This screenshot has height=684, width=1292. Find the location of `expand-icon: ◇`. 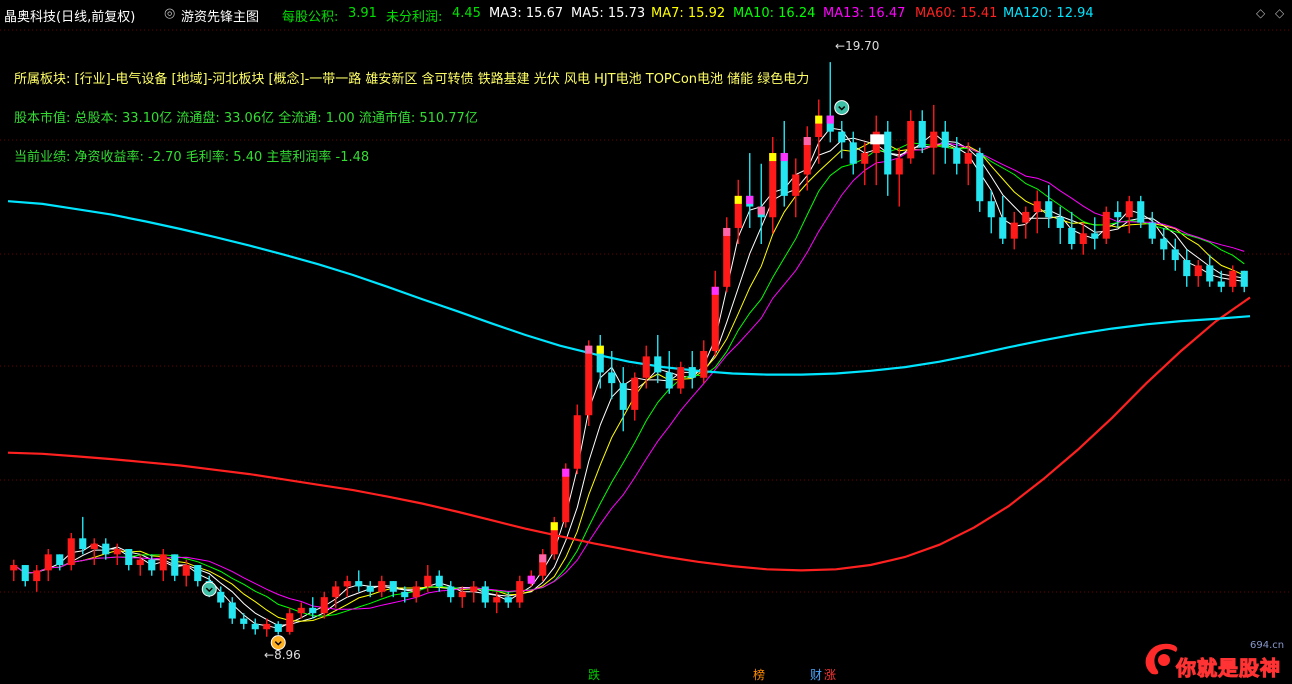

expand-icon: ◇ is located at coordinates (1279, 13).